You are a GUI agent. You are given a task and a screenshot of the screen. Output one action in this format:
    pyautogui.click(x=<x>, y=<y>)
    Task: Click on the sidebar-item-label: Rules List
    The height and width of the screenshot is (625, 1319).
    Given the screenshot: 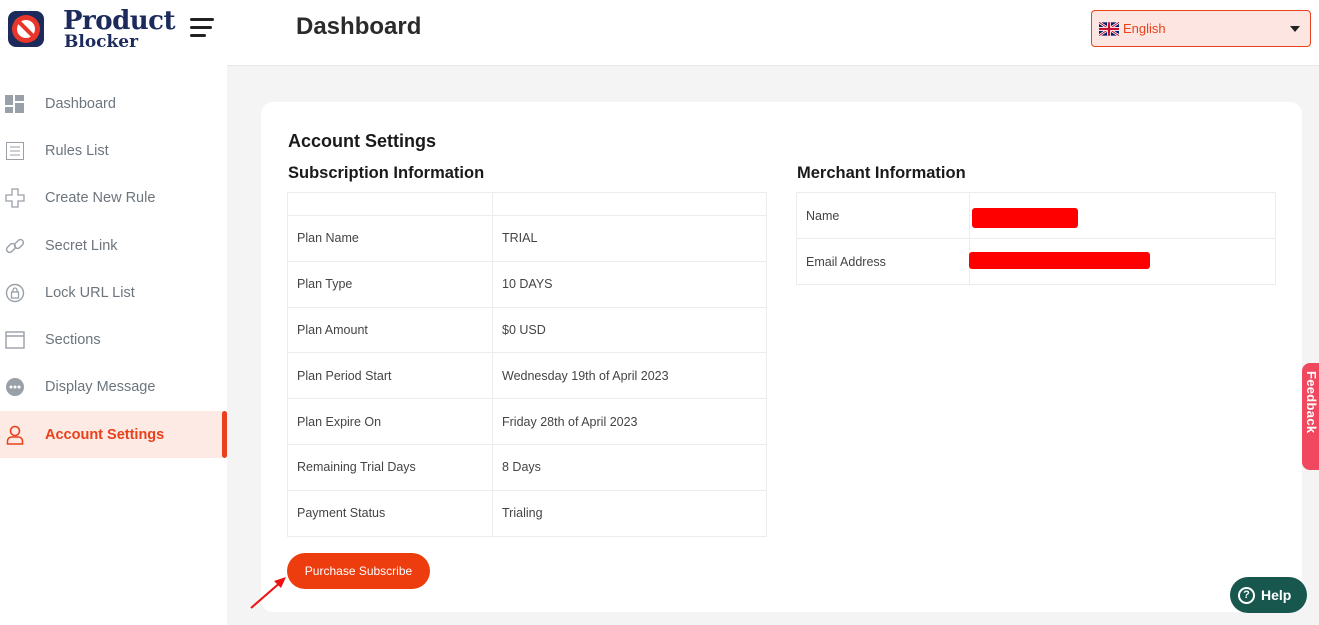 What is the action you would take?
    pyautogui.click(x=77, y=150)
    